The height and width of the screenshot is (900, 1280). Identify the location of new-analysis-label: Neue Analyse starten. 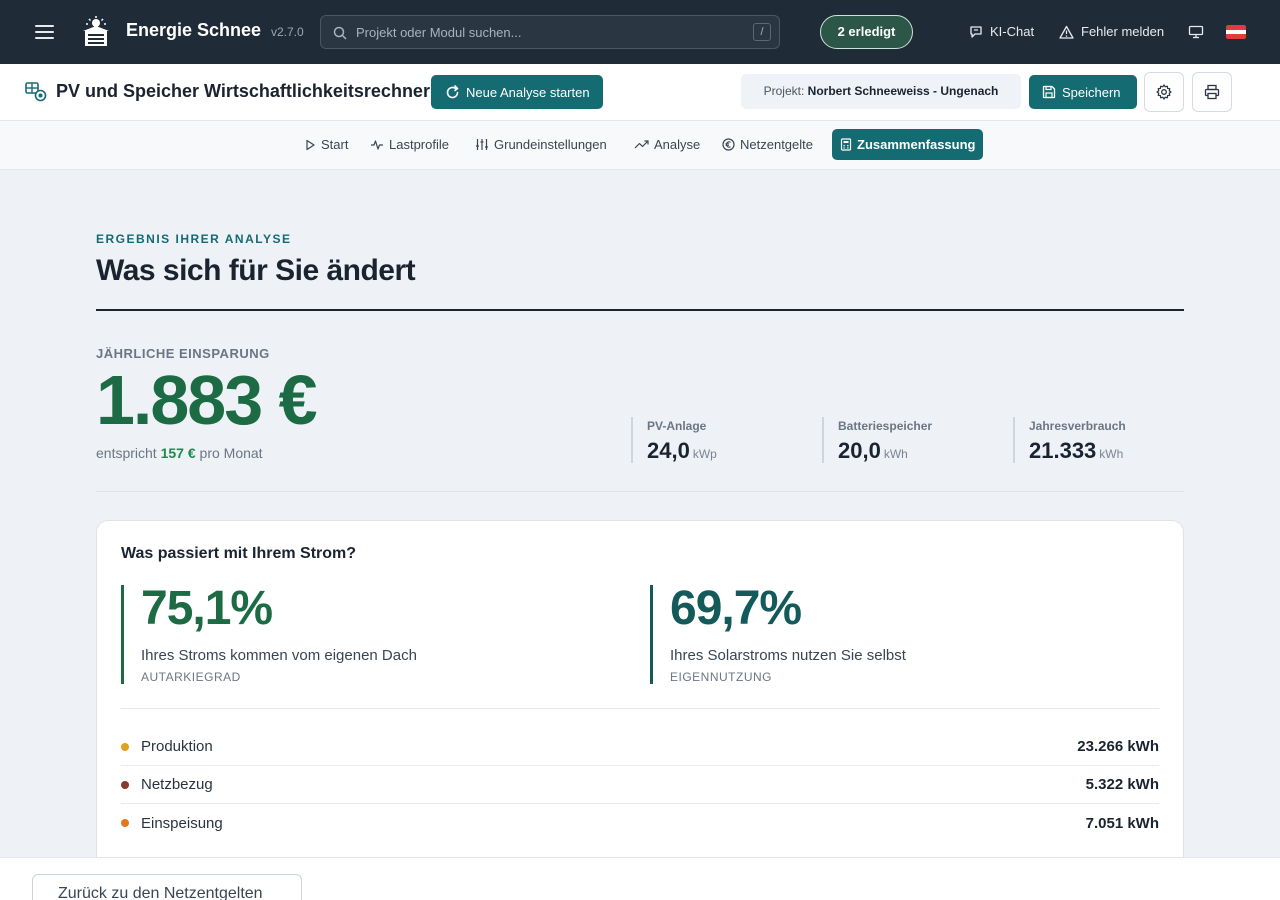
(528, 92).